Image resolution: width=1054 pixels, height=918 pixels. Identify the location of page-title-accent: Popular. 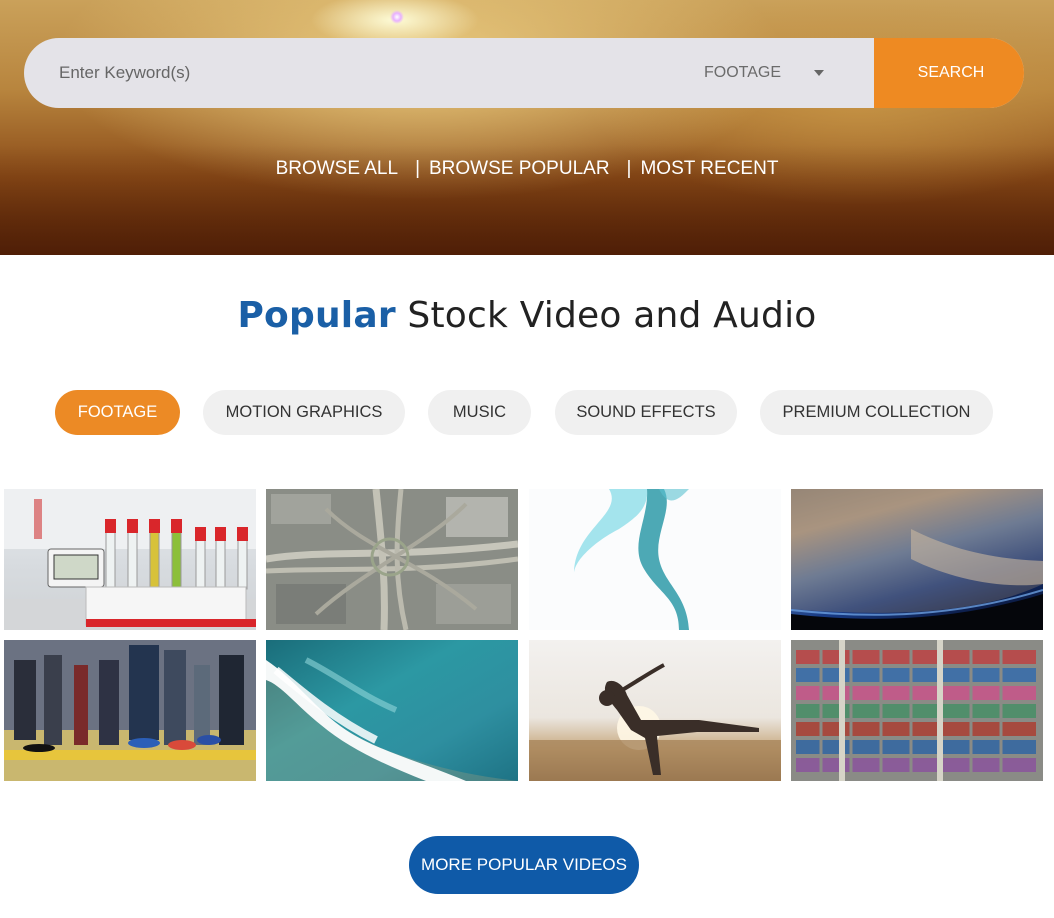
(316, 315).